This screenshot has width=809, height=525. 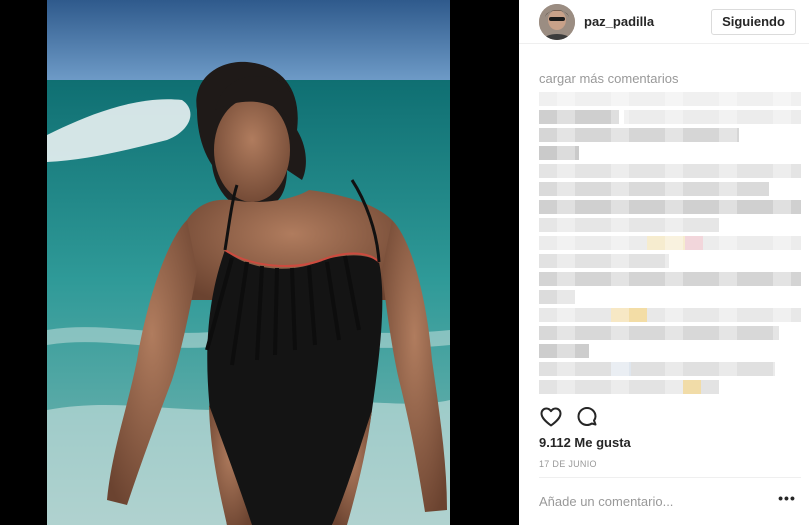 What do you see at coordinates (619, 21) in the screenshot?
I see `username: paz_padilla` at bounding box center [619, 21].